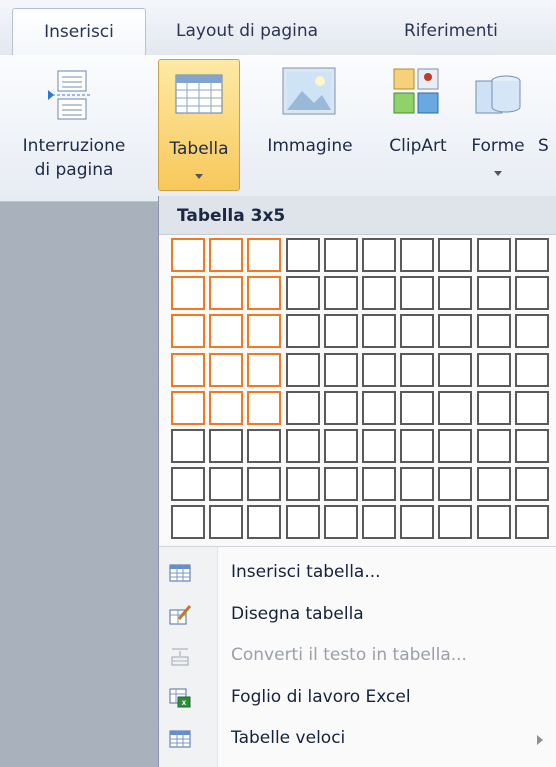 This screenshot has height=767, width=556. What do you see at coordinates (418, 125) in the screenshot?
I see `clipart-button: ClipArt` at bounding box center [418, 125].